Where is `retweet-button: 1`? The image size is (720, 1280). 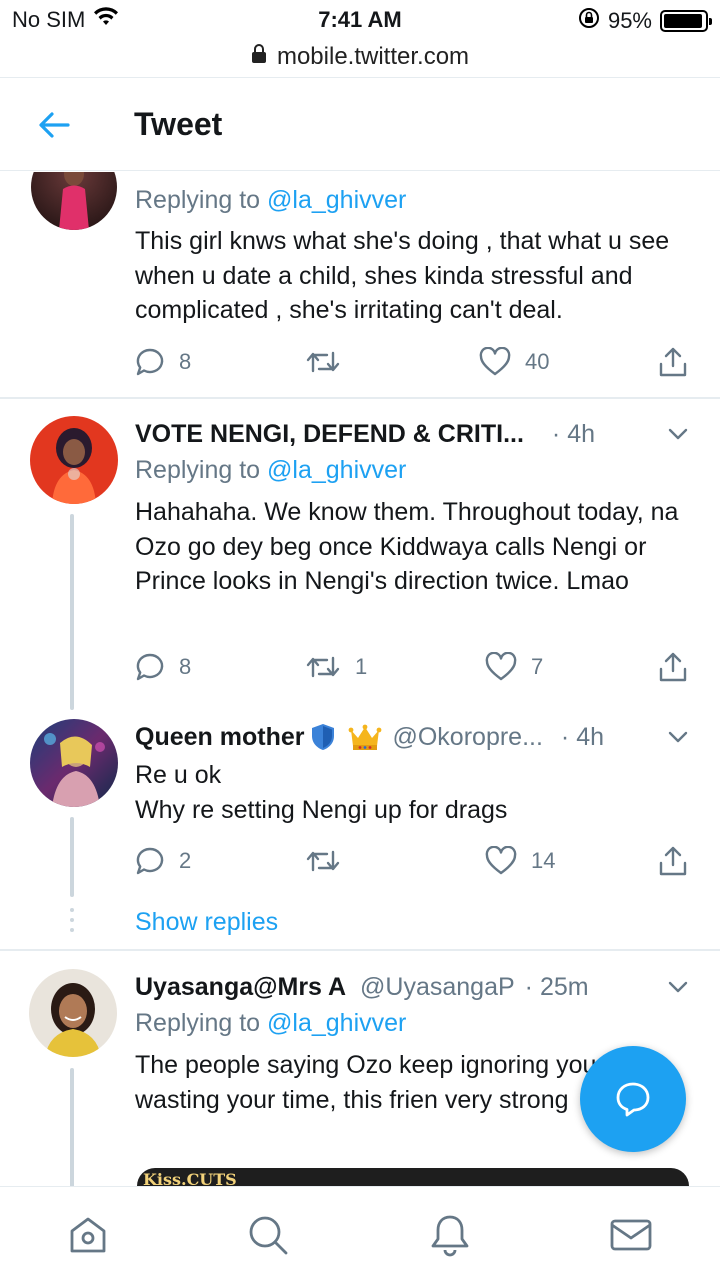
retweet-button: 1 is located at coordinates (336, 667).